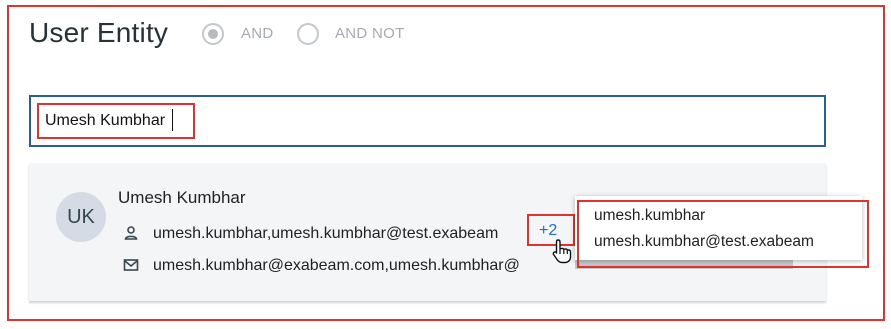 The image size is (891, 329). I want to click on user-search-input: Umesh Kumbhar, so click(427, 121).